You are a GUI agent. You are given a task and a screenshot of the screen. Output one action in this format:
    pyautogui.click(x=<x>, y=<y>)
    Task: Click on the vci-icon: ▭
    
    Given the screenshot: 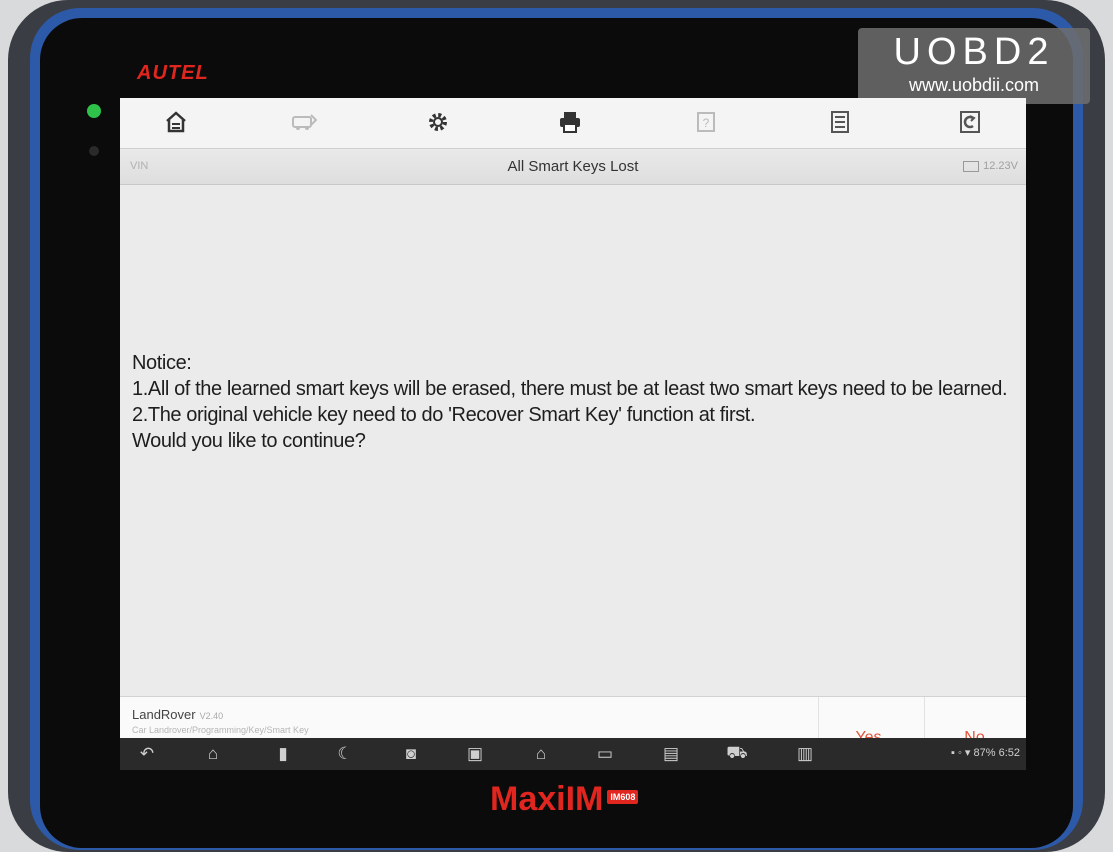 What is the action you would take?
    pyautogui.click(x=605, y=754)
    